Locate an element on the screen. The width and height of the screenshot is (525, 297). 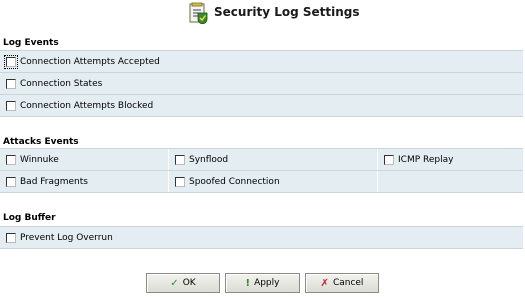
cancel-button-label: Cancel is located at coordinates (348, 283).